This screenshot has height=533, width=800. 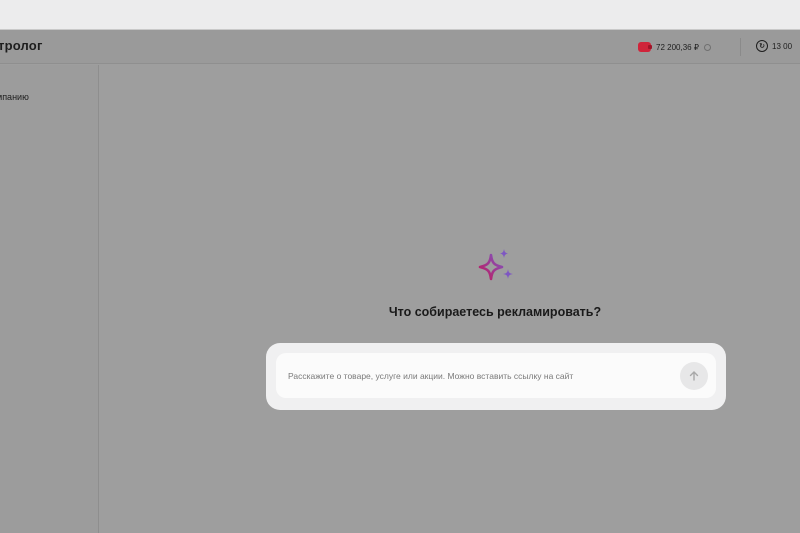 I want to click on prompt-input, so click(x=484, y=375).